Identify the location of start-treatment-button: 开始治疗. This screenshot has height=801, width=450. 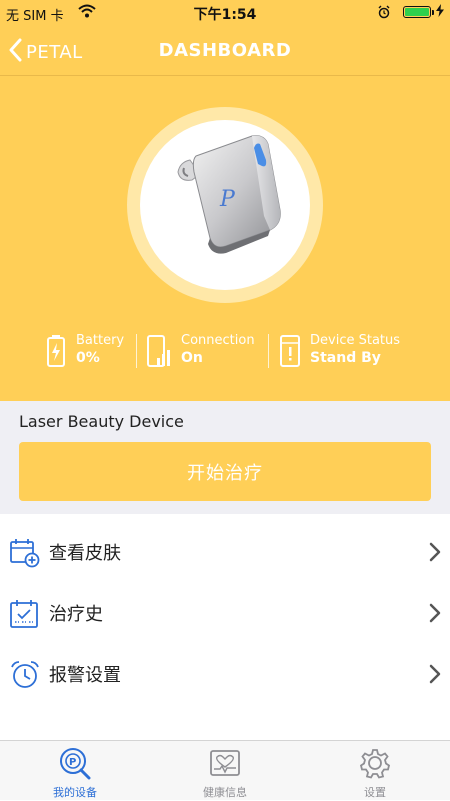
(225, 471).